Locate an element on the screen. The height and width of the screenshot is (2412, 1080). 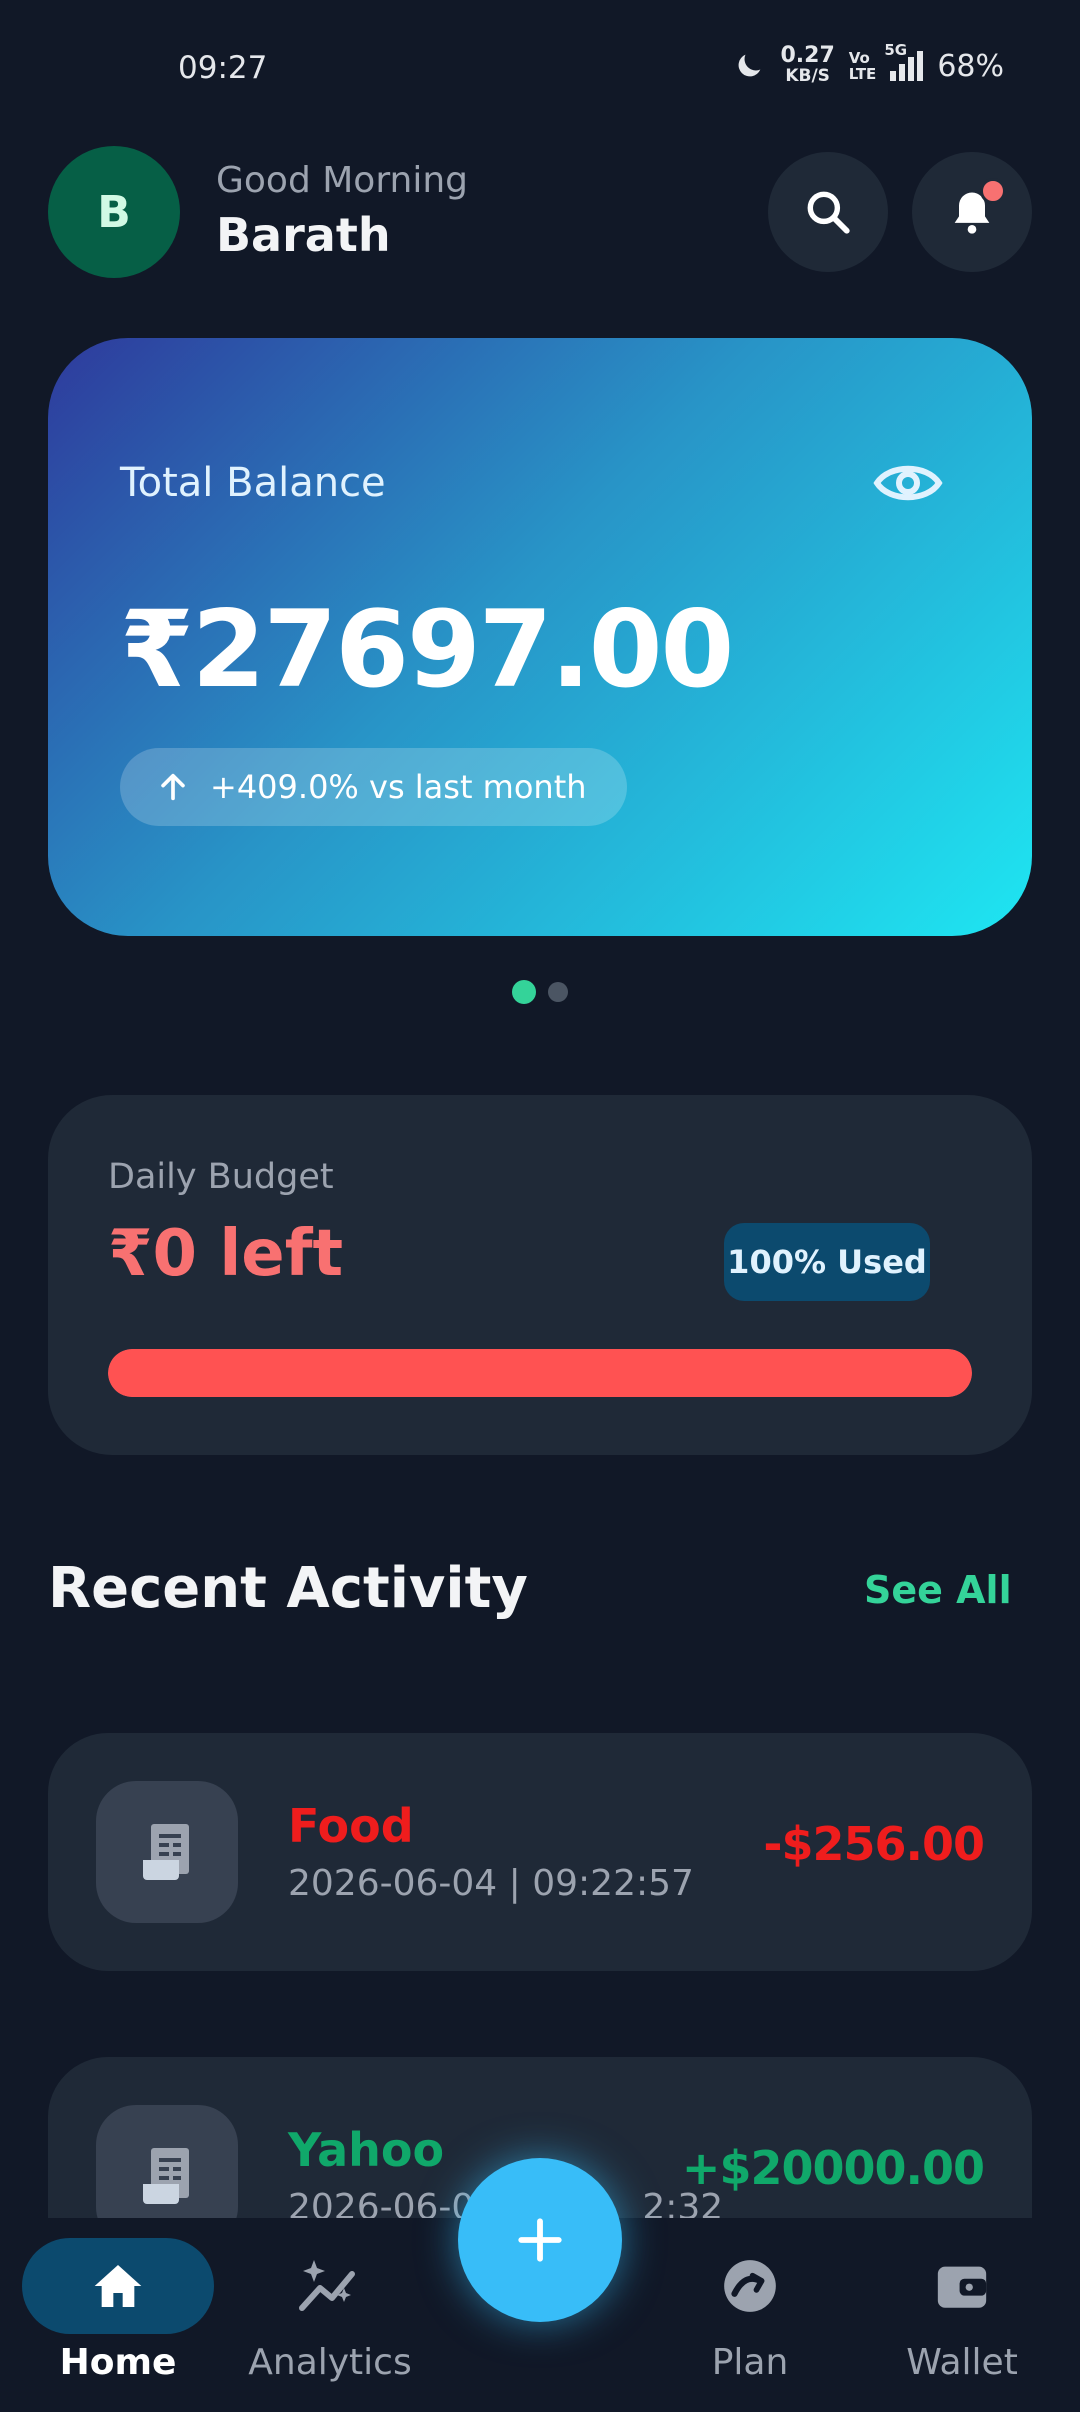
nav-home-pill is located at coordinates (118, 2286).